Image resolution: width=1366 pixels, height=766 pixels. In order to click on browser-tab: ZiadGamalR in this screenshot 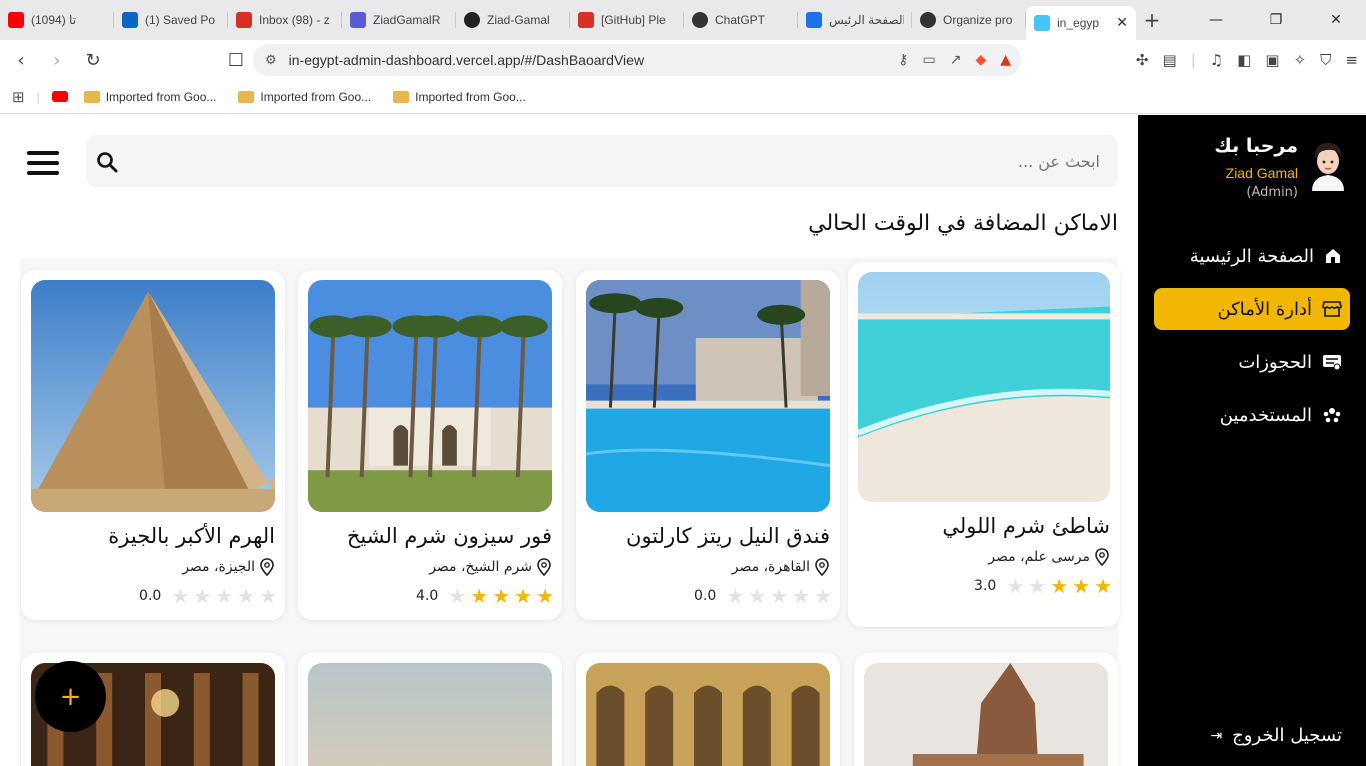, I will do `click(399, 20)`.